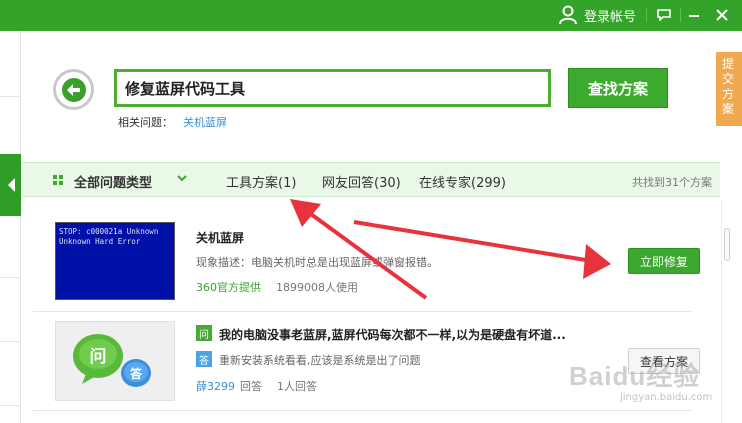 This screenshot has width=742, height=423. What do you see at coordinates (251, 386) in the screenshot?
I see `answer-label: 回答` at bounding box center [251, 386].